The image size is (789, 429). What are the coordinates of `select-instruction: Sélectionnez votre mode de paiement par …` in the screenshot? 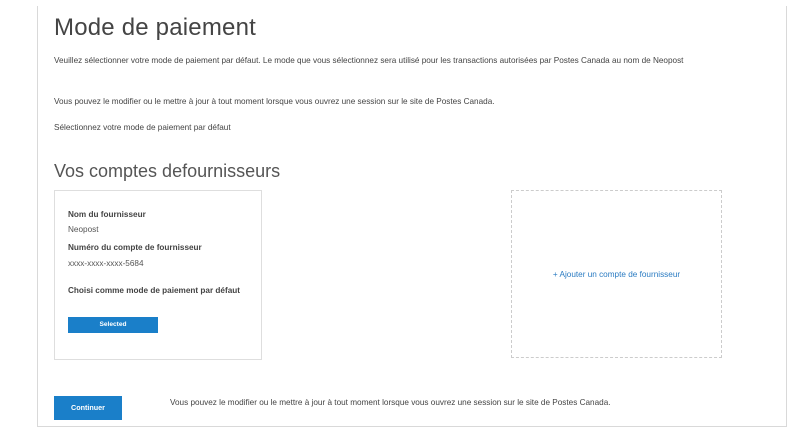 It's located at (142, 127).